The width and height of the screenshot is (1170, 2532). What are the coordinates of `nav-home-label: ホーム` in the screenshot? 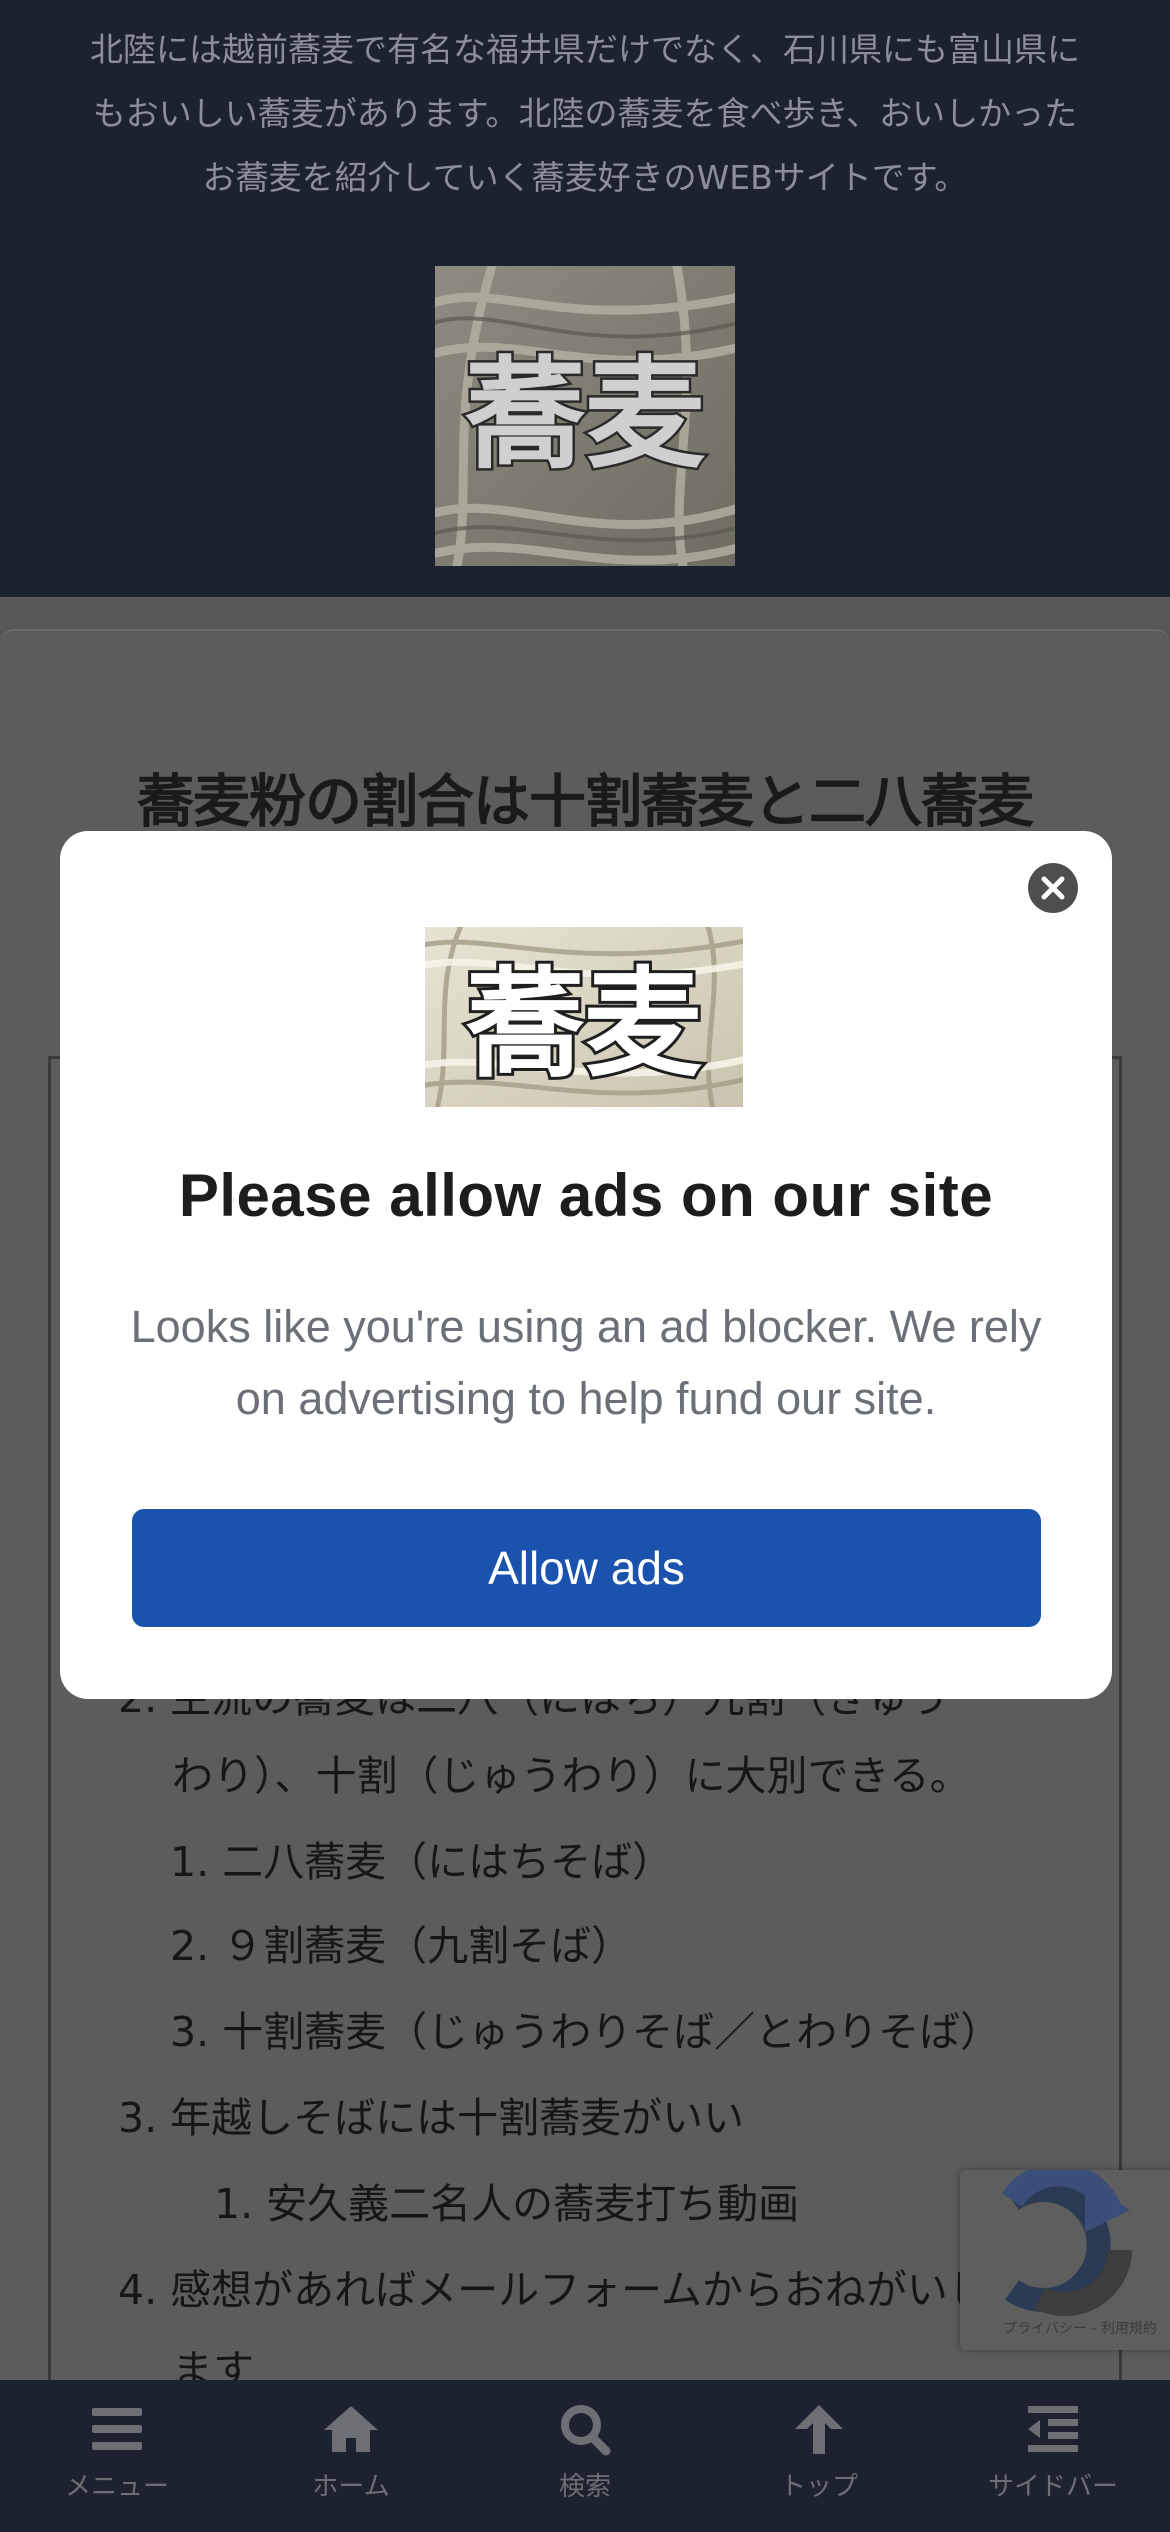 It's located at (351, 2487).